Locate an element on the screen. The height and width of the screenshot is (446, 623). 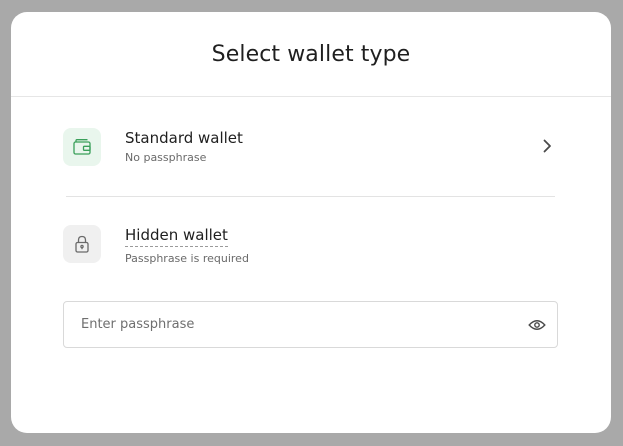
chevron-right-icon is located at coordinates (547, 146).